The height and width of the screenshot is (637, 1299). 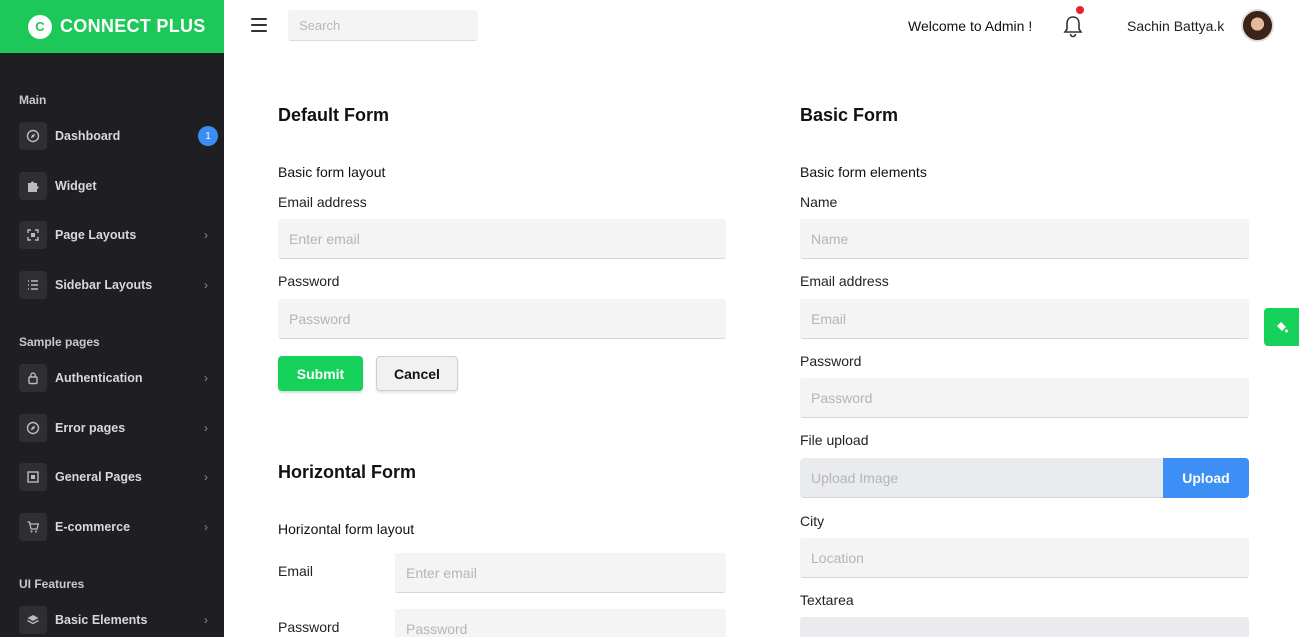 I want to click on name-label: Name, so click(x=819, y=202).